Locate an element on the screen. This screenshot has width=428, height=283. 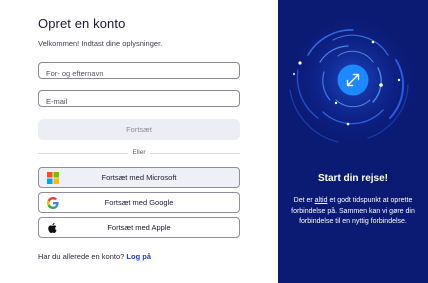
microsoft-button-label: Fortsæt med Microsoft is located at coordinates (139, 177).